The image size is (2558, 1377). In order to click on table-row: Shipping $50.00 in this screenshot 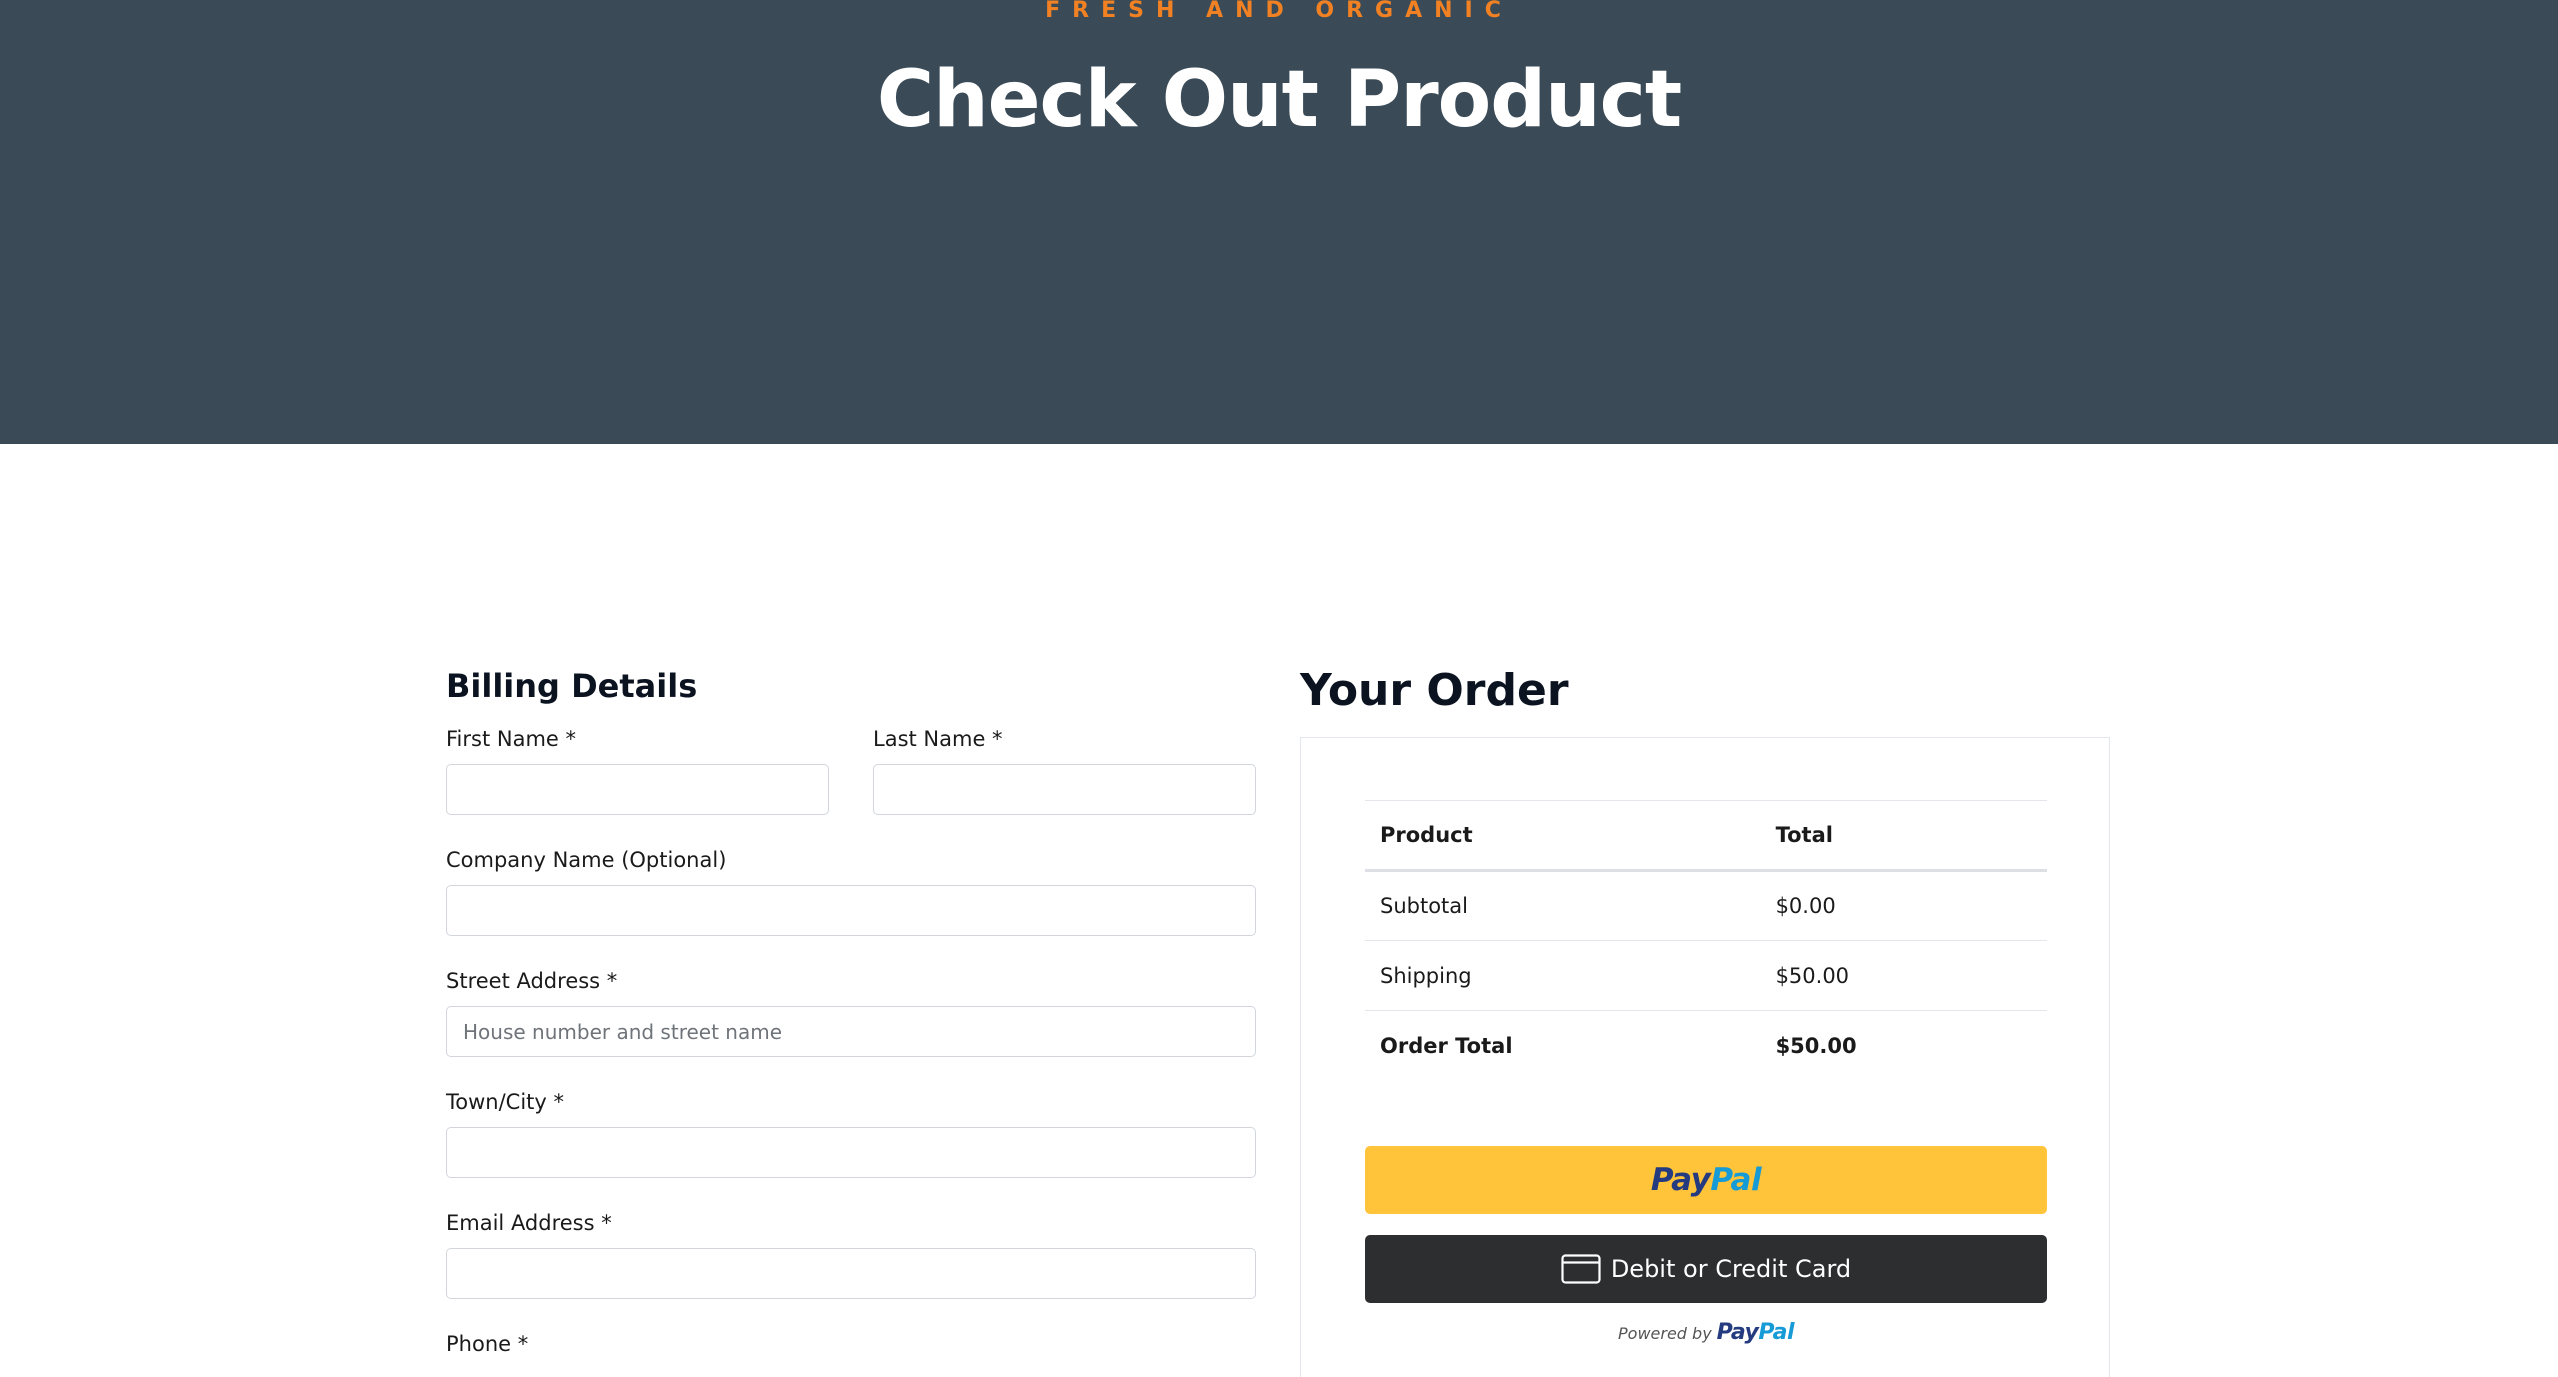, I will do `click(1706, 975)`.